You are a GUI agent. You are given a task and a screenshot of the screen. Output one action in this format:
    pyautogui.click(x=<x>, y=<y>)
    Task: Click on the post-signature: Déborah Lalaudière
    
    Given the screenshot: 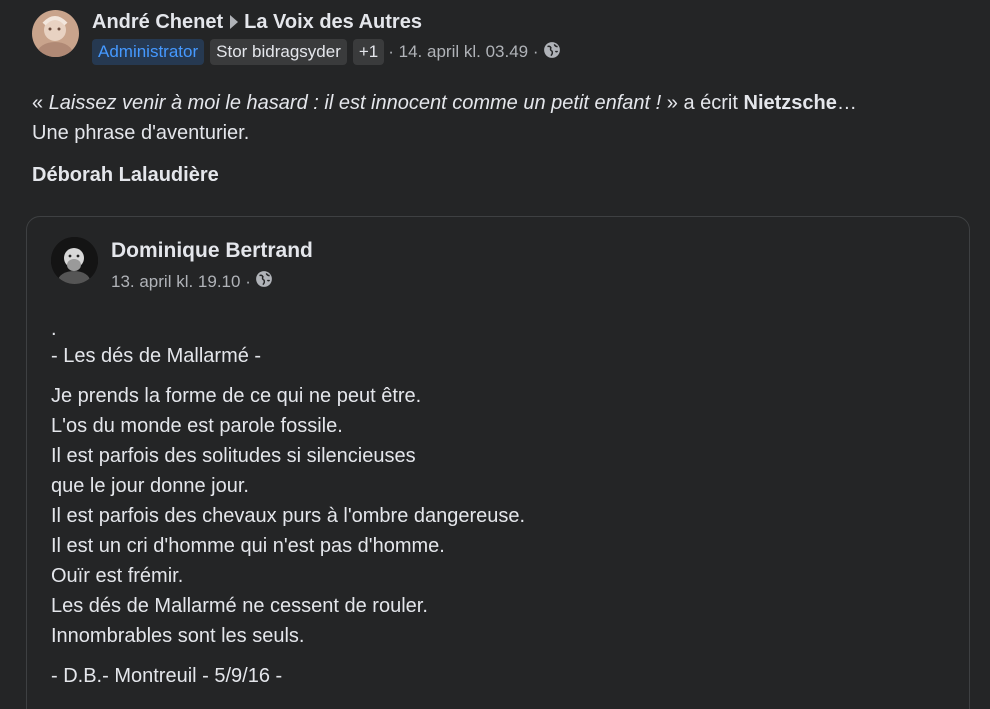 What is the action you would take?
    pyautogui.click(x=125, y=175)
    